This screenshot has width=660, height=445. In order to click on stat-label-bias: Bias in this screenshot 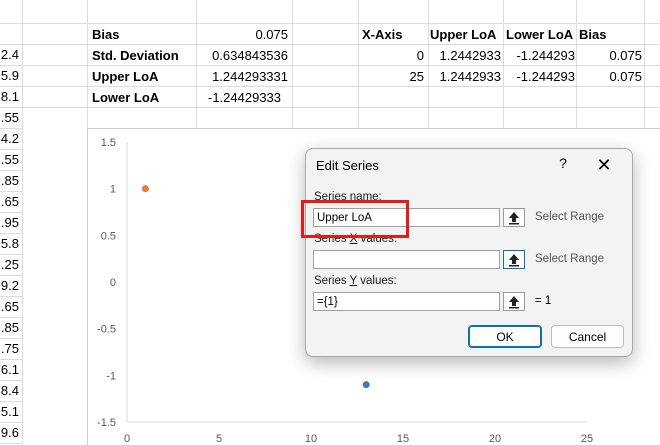, I will do `click(142, 34)`.